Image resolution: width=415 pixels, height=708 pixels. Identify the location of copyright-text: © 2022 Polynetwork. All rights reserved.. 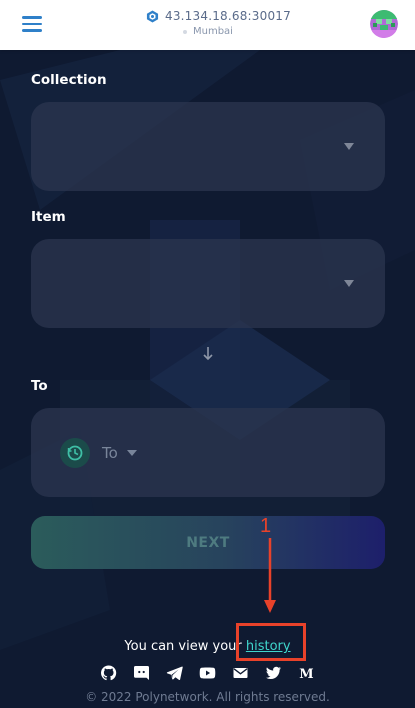
(207, 697).